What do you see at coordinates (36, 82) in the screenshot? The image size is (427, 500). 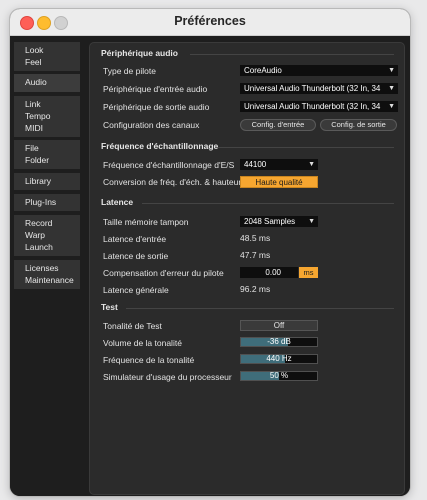 I see `tab-label: Audio` at bounding box center [36, 82].